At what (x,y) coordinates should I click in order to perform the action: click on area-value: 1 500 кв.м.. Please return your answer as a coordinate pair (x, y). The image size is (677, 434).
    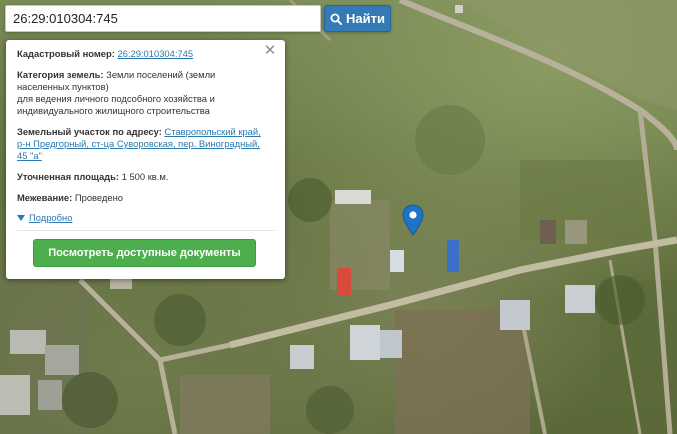
    Looking at the image, I should click on (145, 176).